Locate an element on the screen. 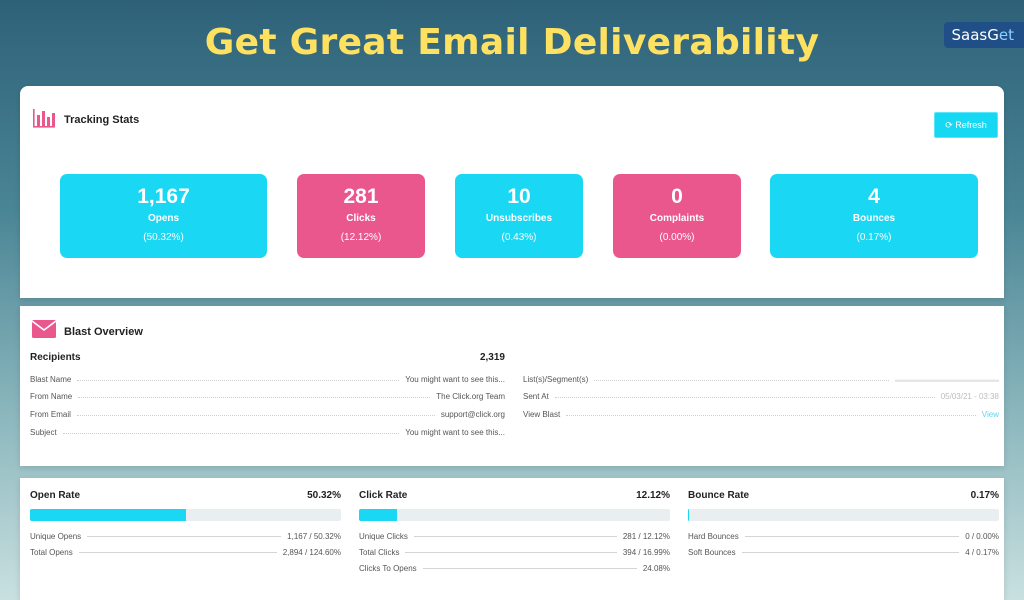 The height and width of the screenshot is (600, 1024). row-value: The Click.org Team is located at coordinates (470, 396).